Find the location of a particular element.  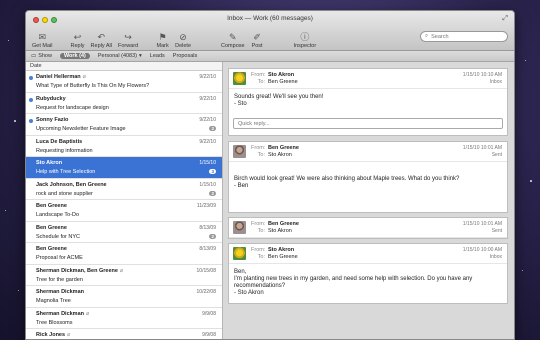

sort-header-date: Date is located at coordinates (124, 66).